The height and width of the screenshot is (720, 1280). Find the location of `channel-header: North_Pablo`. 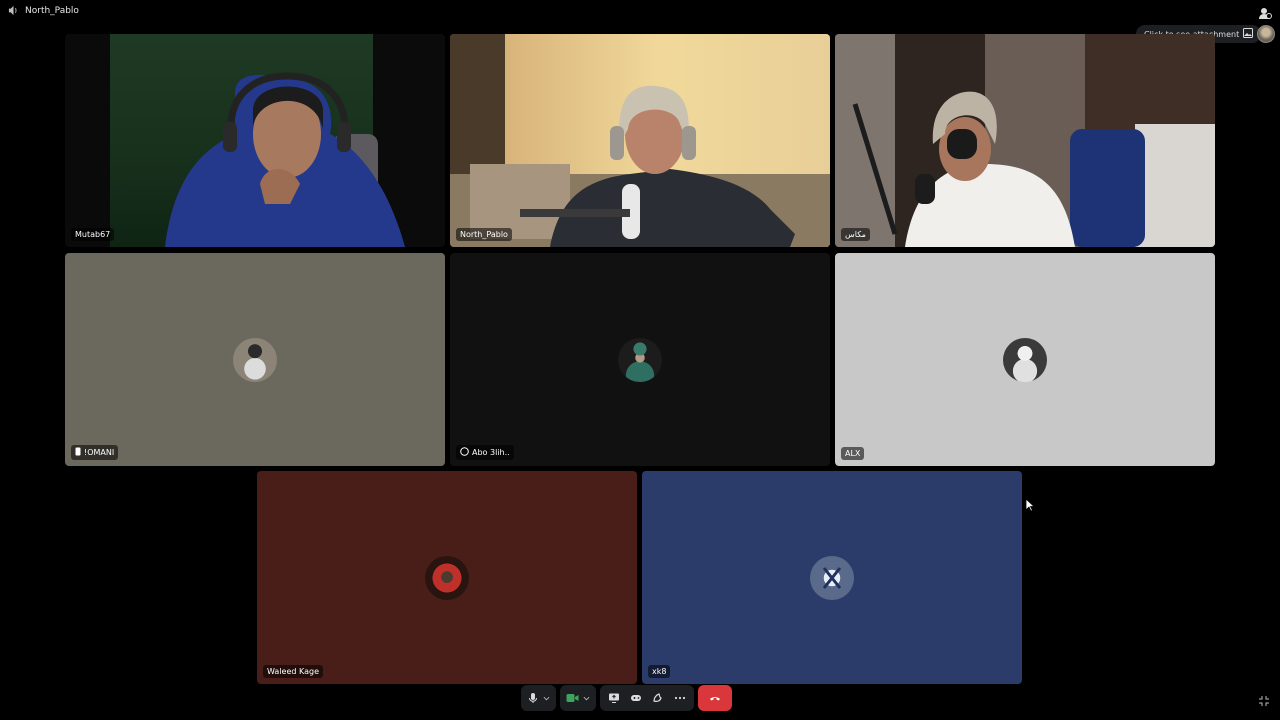

channel-header: North_Pablo is located at coordinates (43, 10).